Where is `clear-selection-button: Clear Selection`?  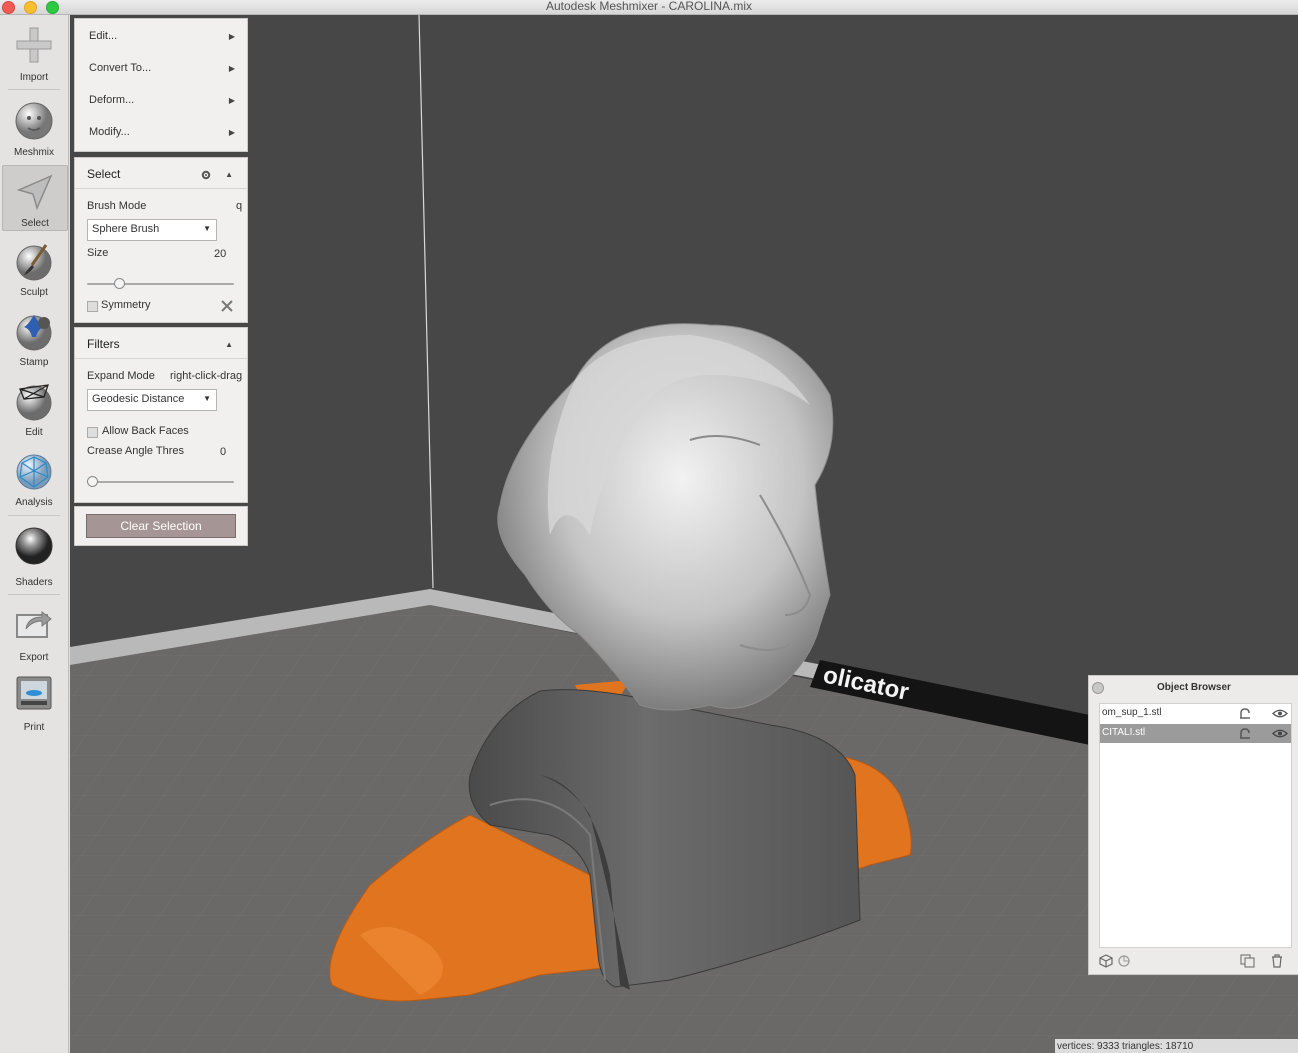
clear-selection-button: Clear Selection is located at coordinates (161, 526).